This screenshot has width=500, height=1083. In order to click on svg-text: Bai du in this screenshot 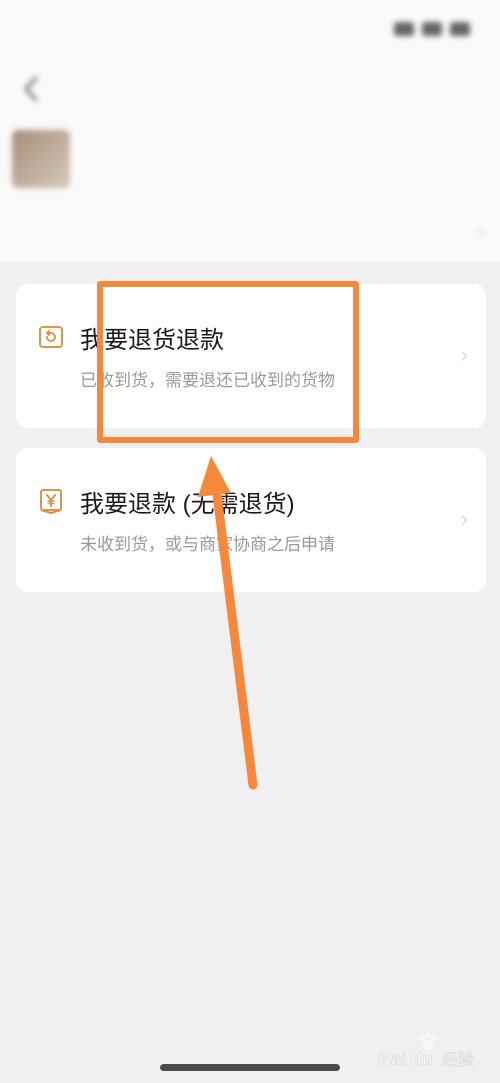, I will do `click(405, 1059)`.